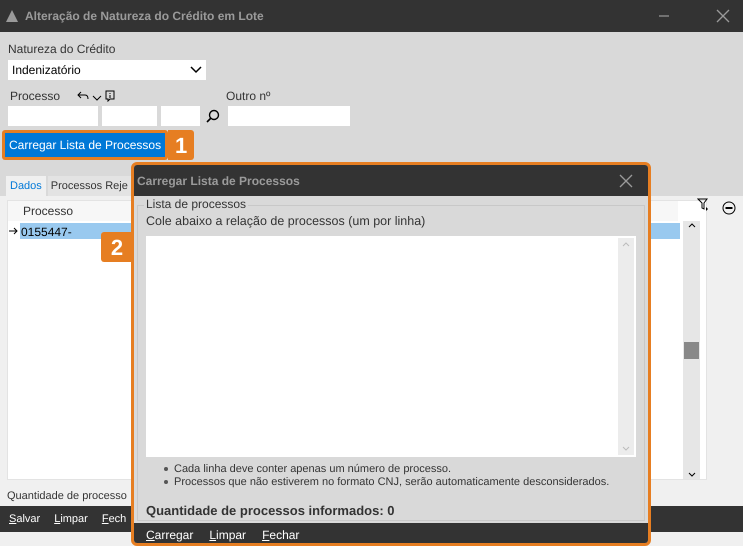 Image resolution: width=743 pixels, height=546 pixels. I want to click on column-header: Processo, so click(48, 211).